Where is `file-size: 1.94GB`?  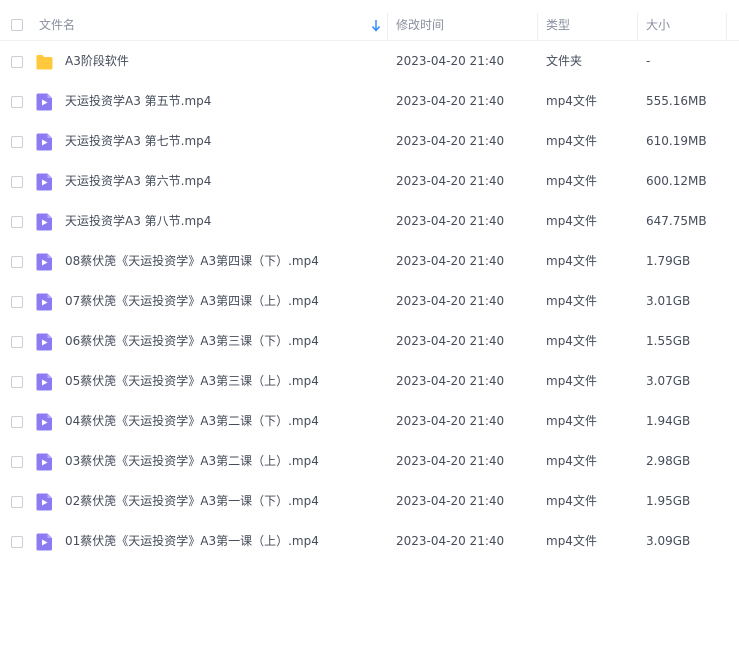 file-size: 1.94GB is located at coordinates (668, 421).